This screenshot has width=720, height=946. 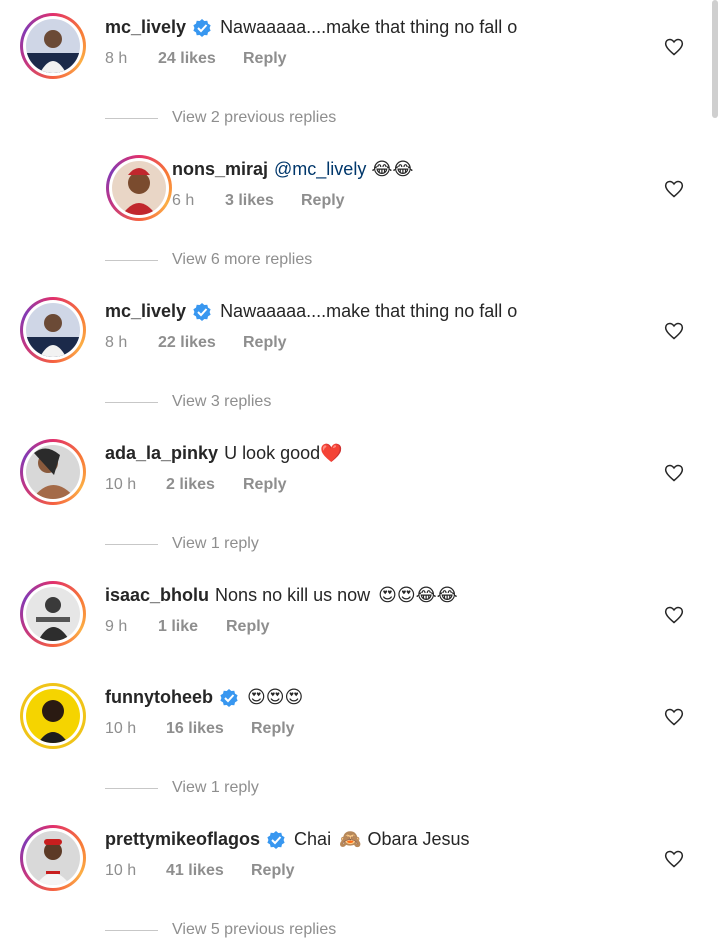 I want to click on mention-link: @mc_lively, so click(x=320, y=169).